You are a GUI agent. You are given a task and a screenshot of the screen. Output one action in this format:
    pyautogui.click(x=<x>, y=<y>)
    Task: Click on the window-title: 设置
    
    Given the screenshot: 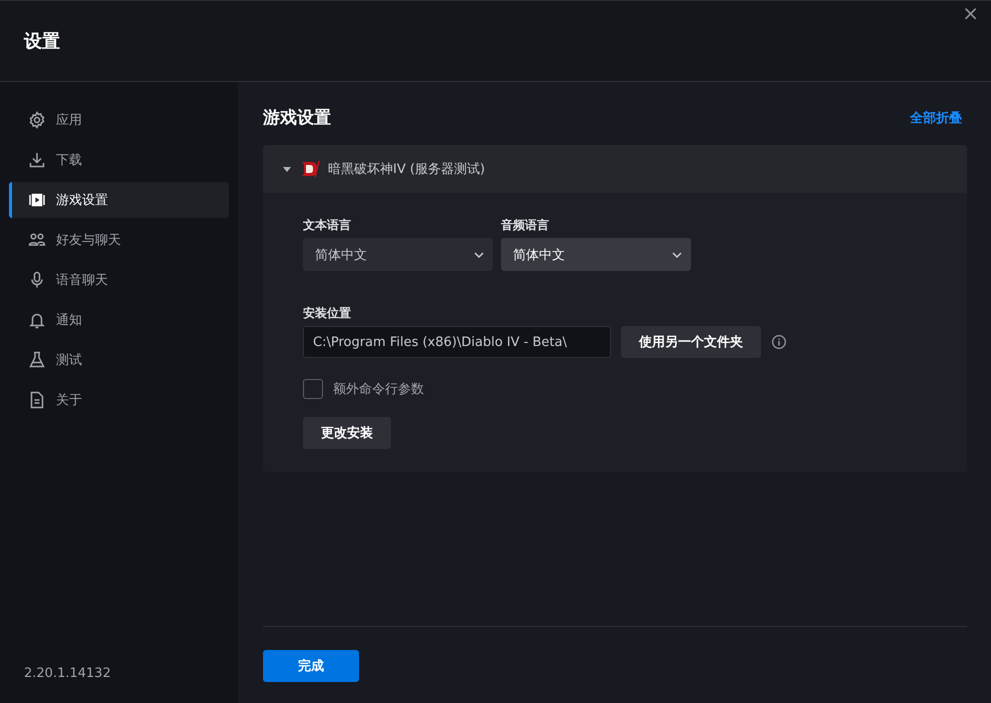 What is the action you would take?
    pyautogui.click(x=42, y=41)
    